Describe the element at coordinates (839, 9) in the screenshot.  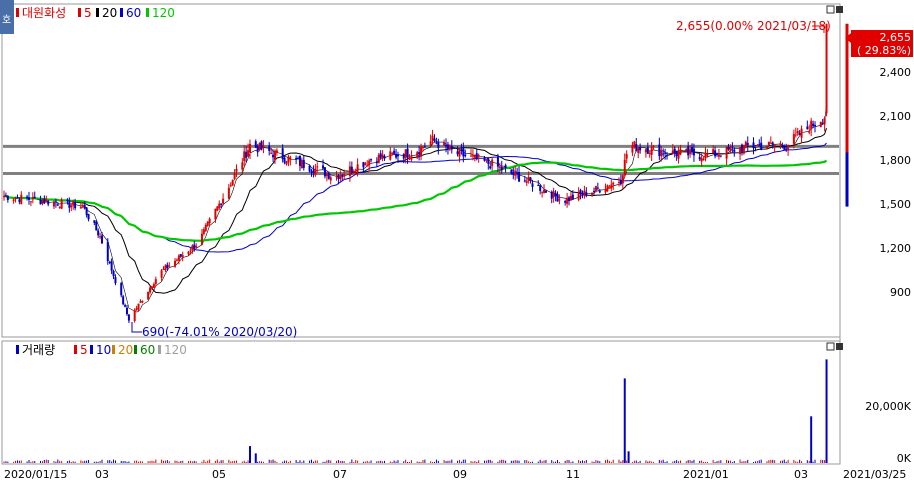
I see `price-panel-close-button` at that location.